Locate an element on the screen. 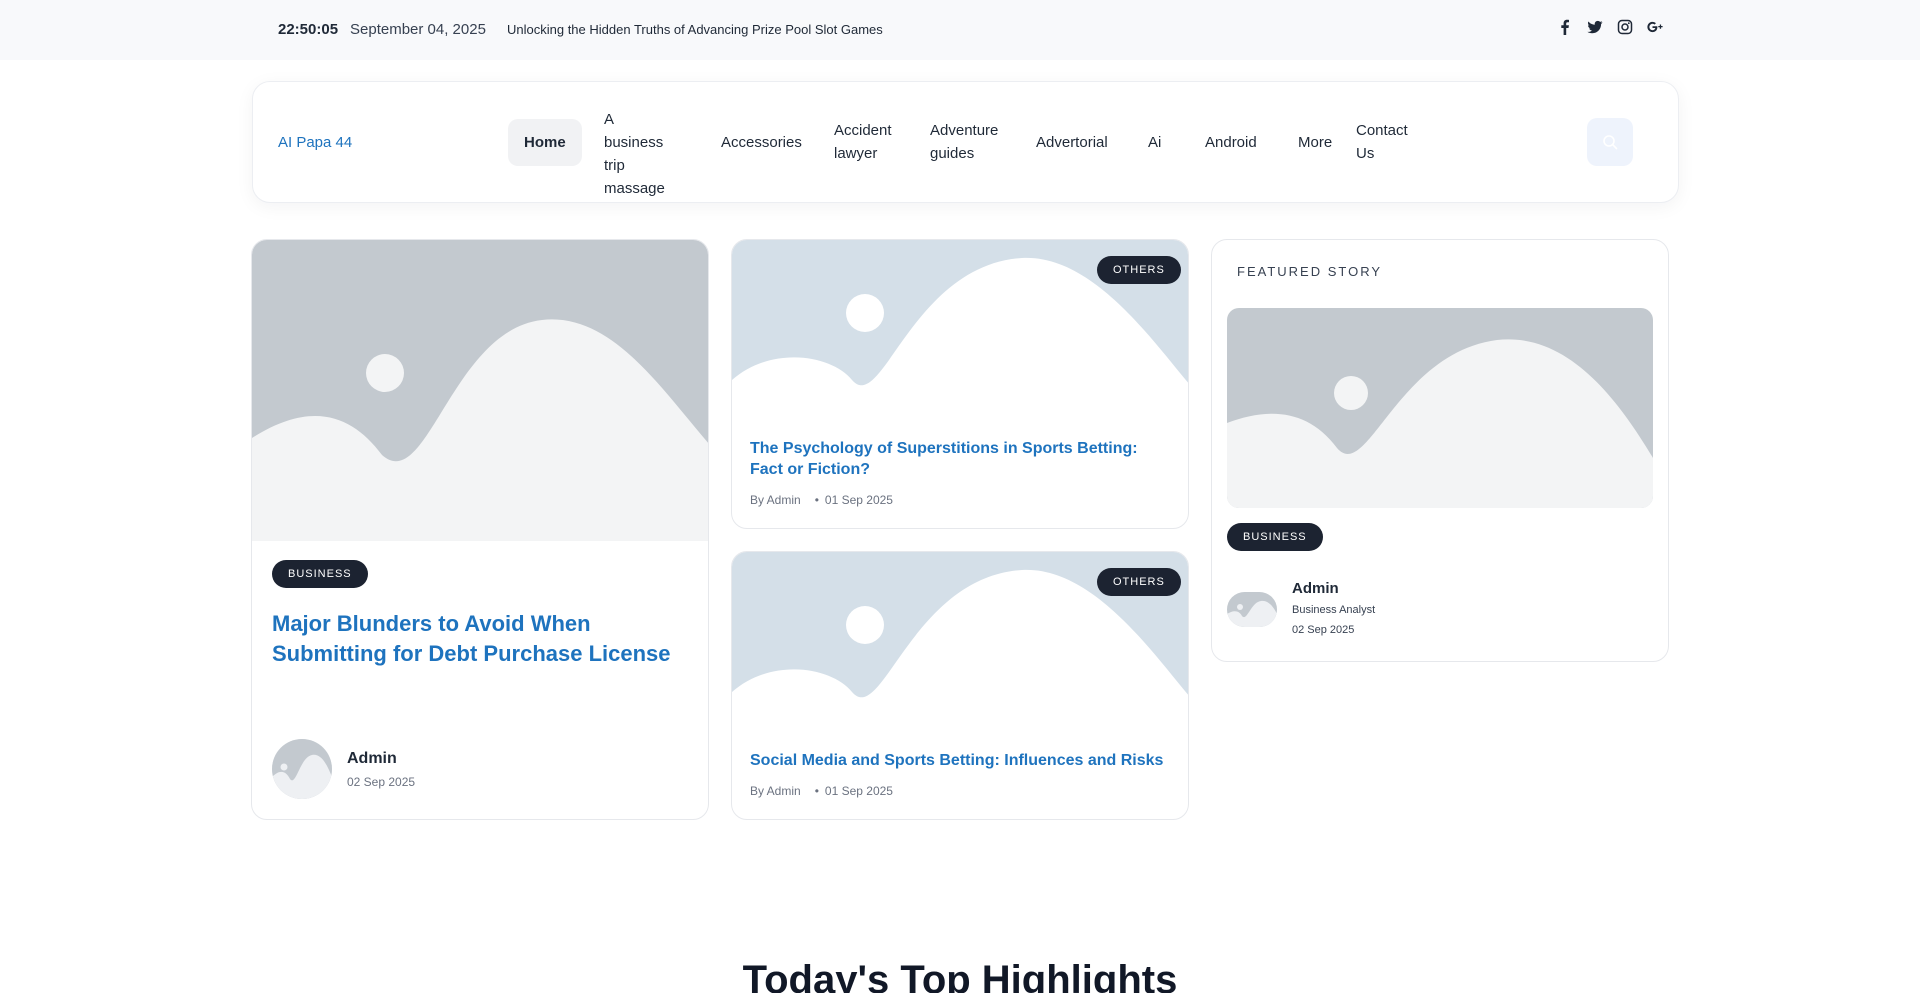  social-links is located at coordinates (1610, 27).